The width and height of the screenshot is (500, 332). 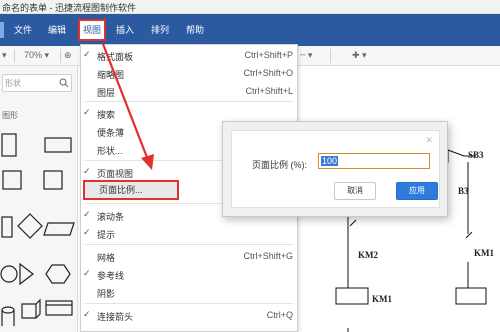 I want to click on menu-item-label: 格式面板, so click(x=115, y=57).